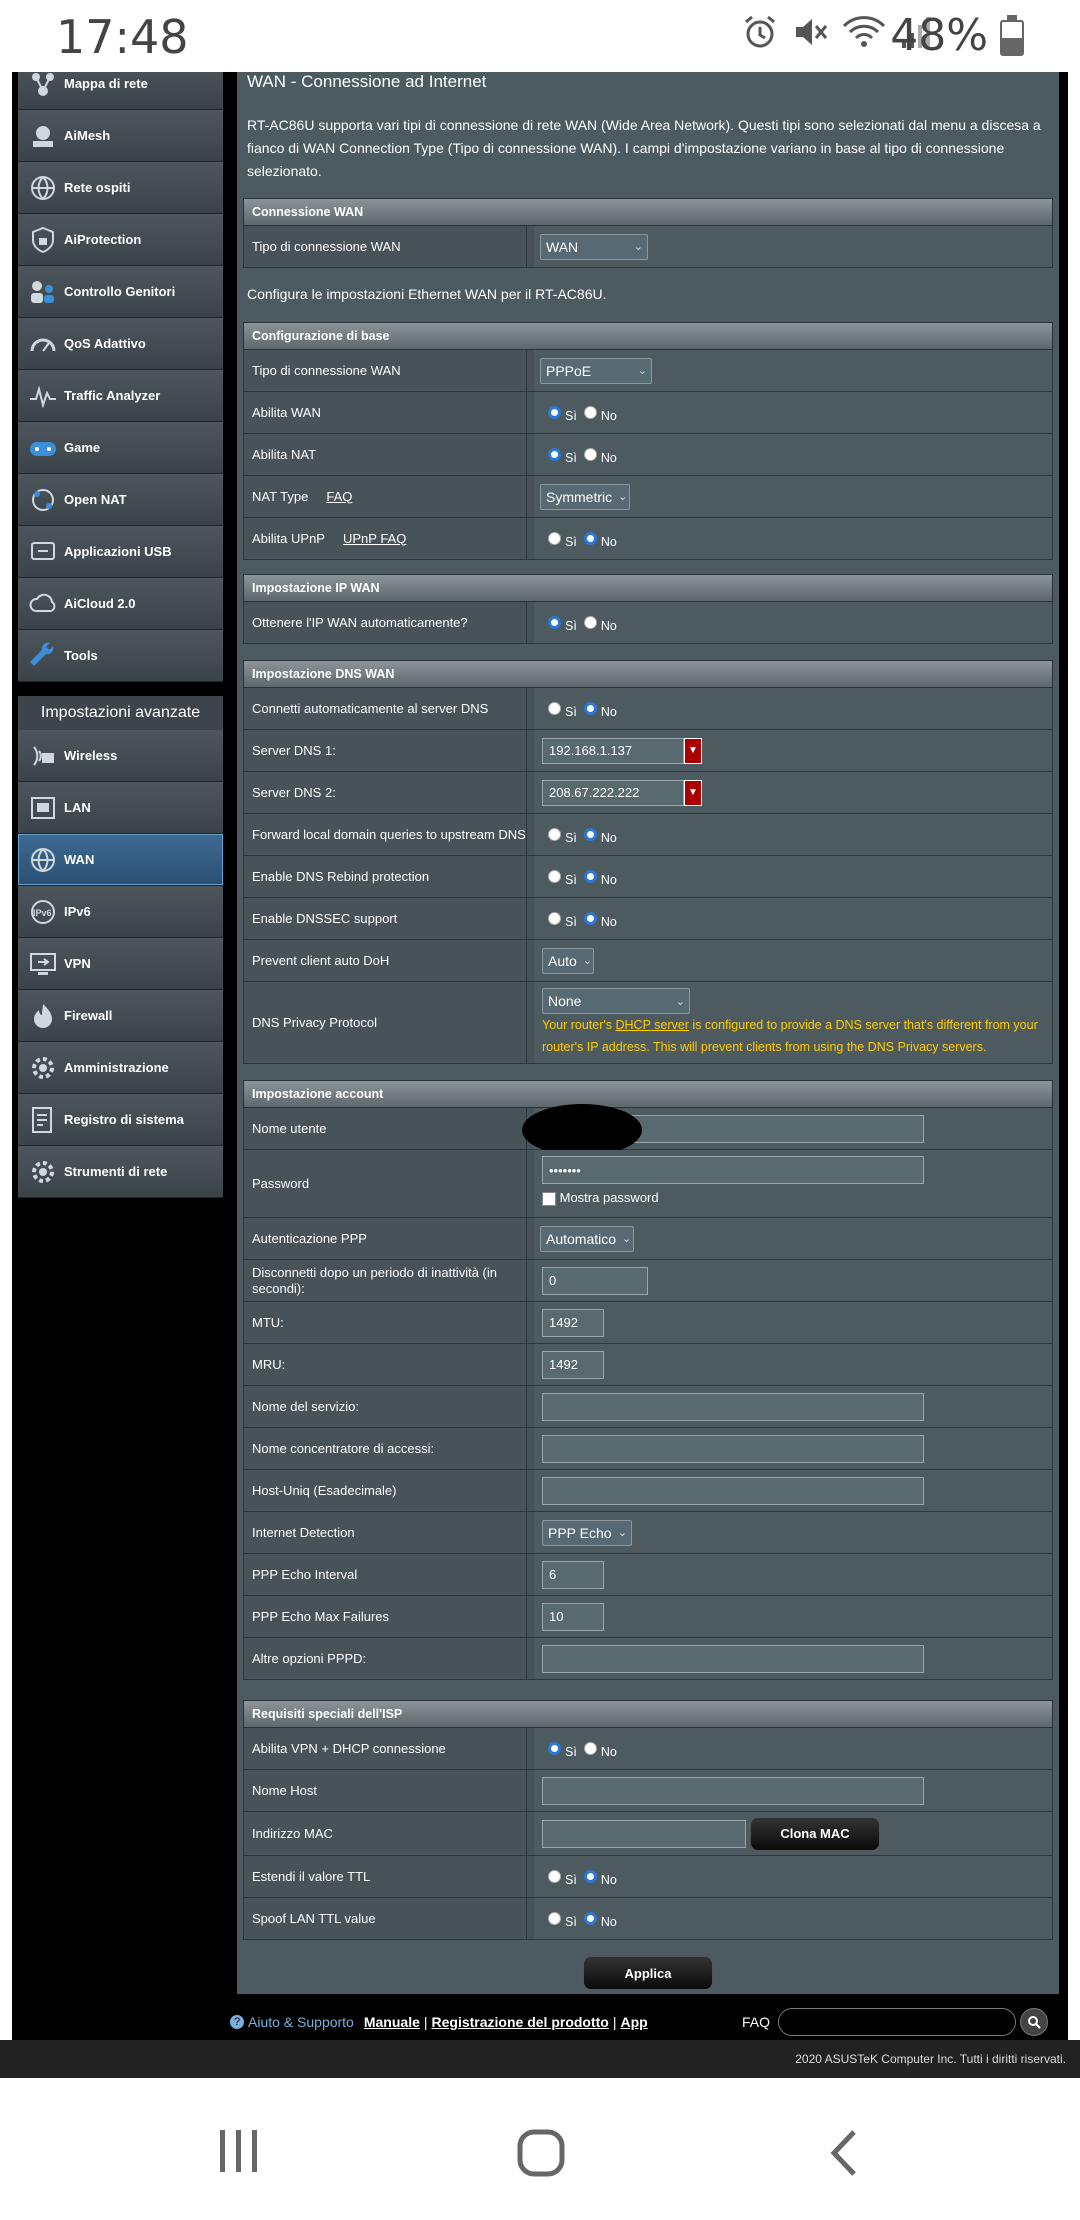  I want to click on row-hostname: Nome Host, so click(648, 1791).